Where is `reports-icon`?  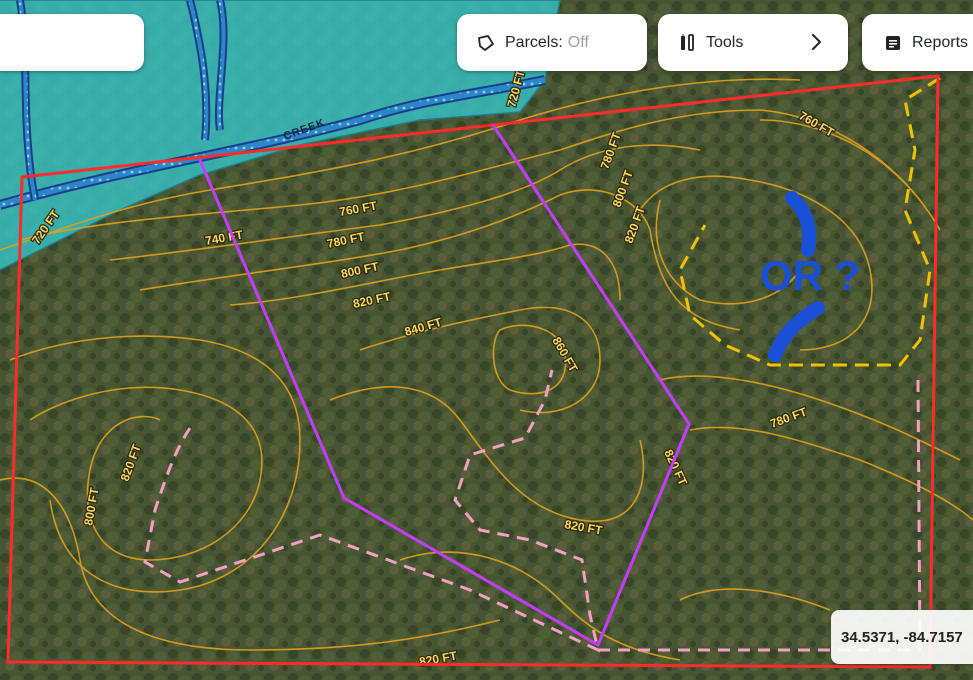
reports-icon is located at coordinates (893, 43).